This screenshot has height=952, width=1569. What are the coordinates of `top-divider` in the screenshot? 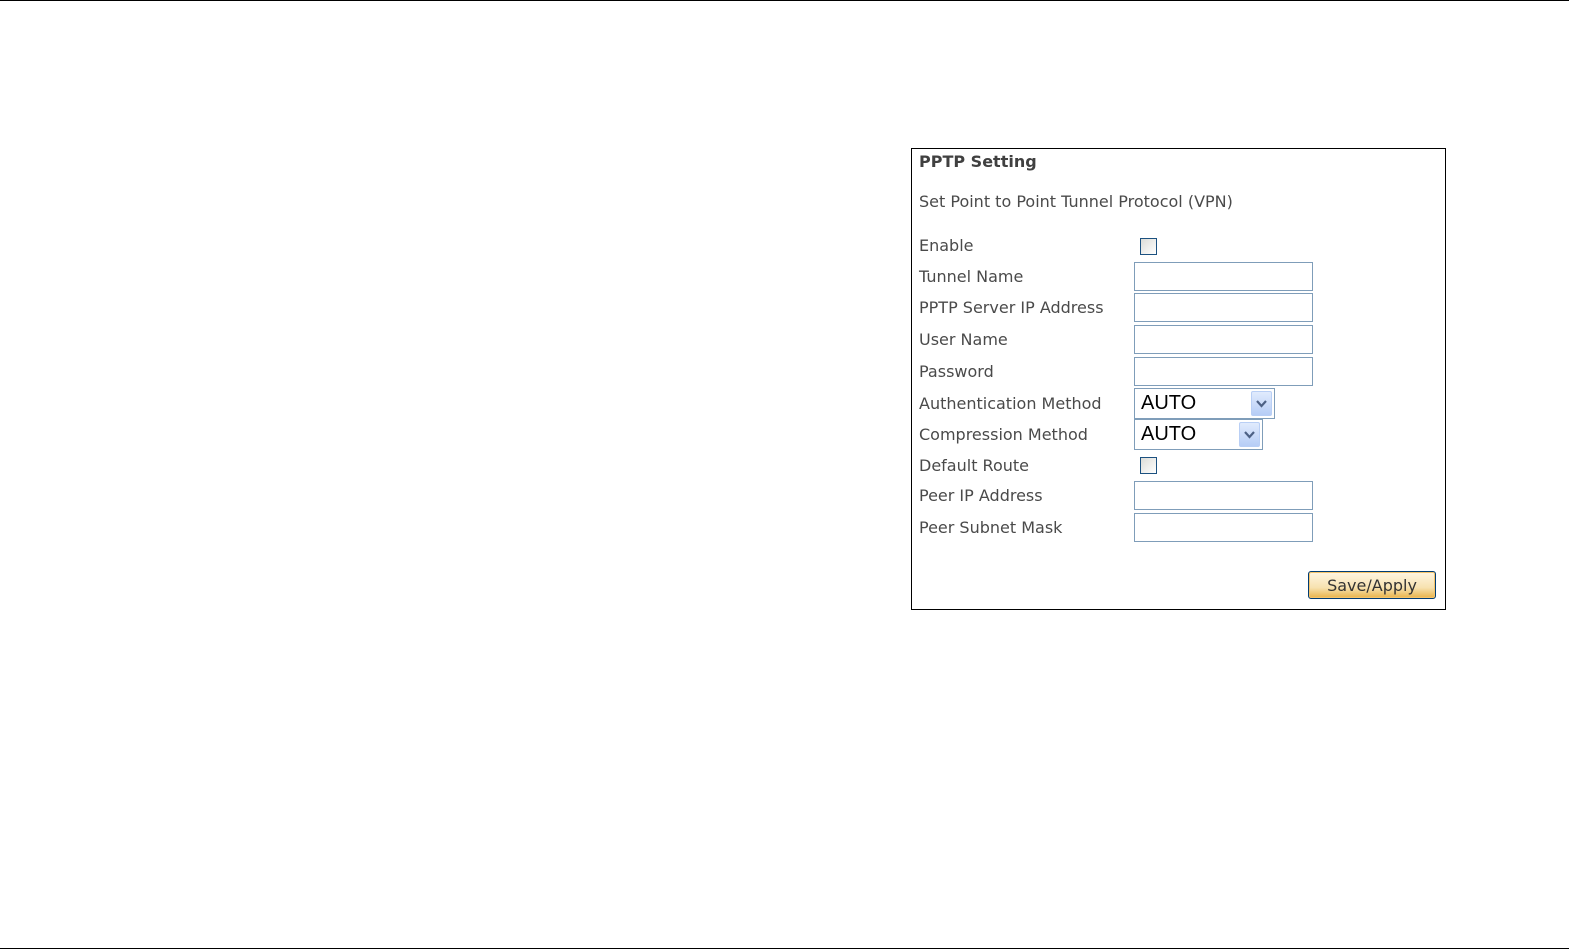 It's located at (784, 0).